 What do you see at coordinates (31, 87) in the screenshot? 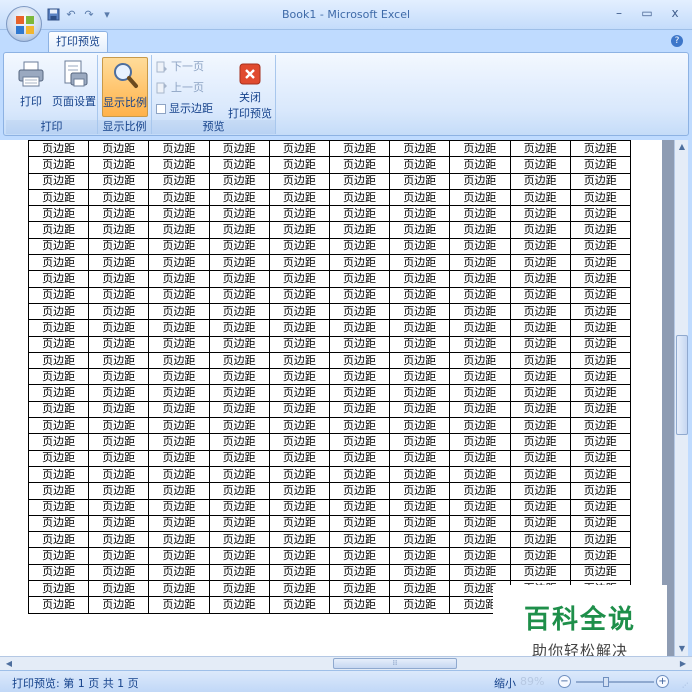
I see `print-button: 打印` at bounding box center [31, 87].